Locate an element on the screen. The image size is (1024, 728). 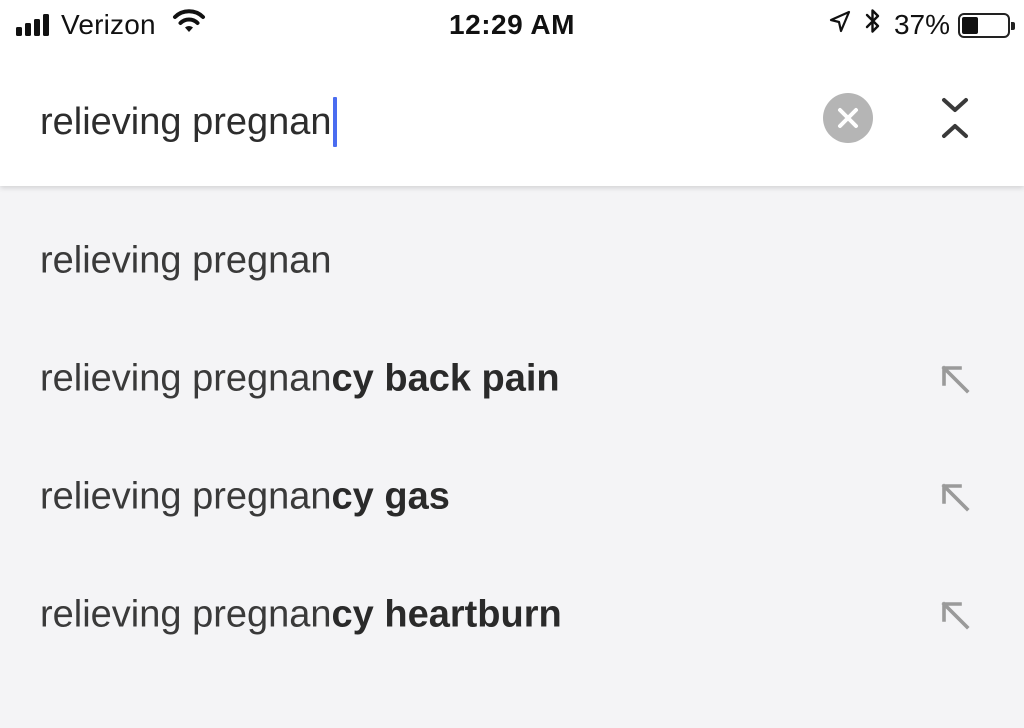
search-query: relieving pregnan is located at coordinates (186, 122).